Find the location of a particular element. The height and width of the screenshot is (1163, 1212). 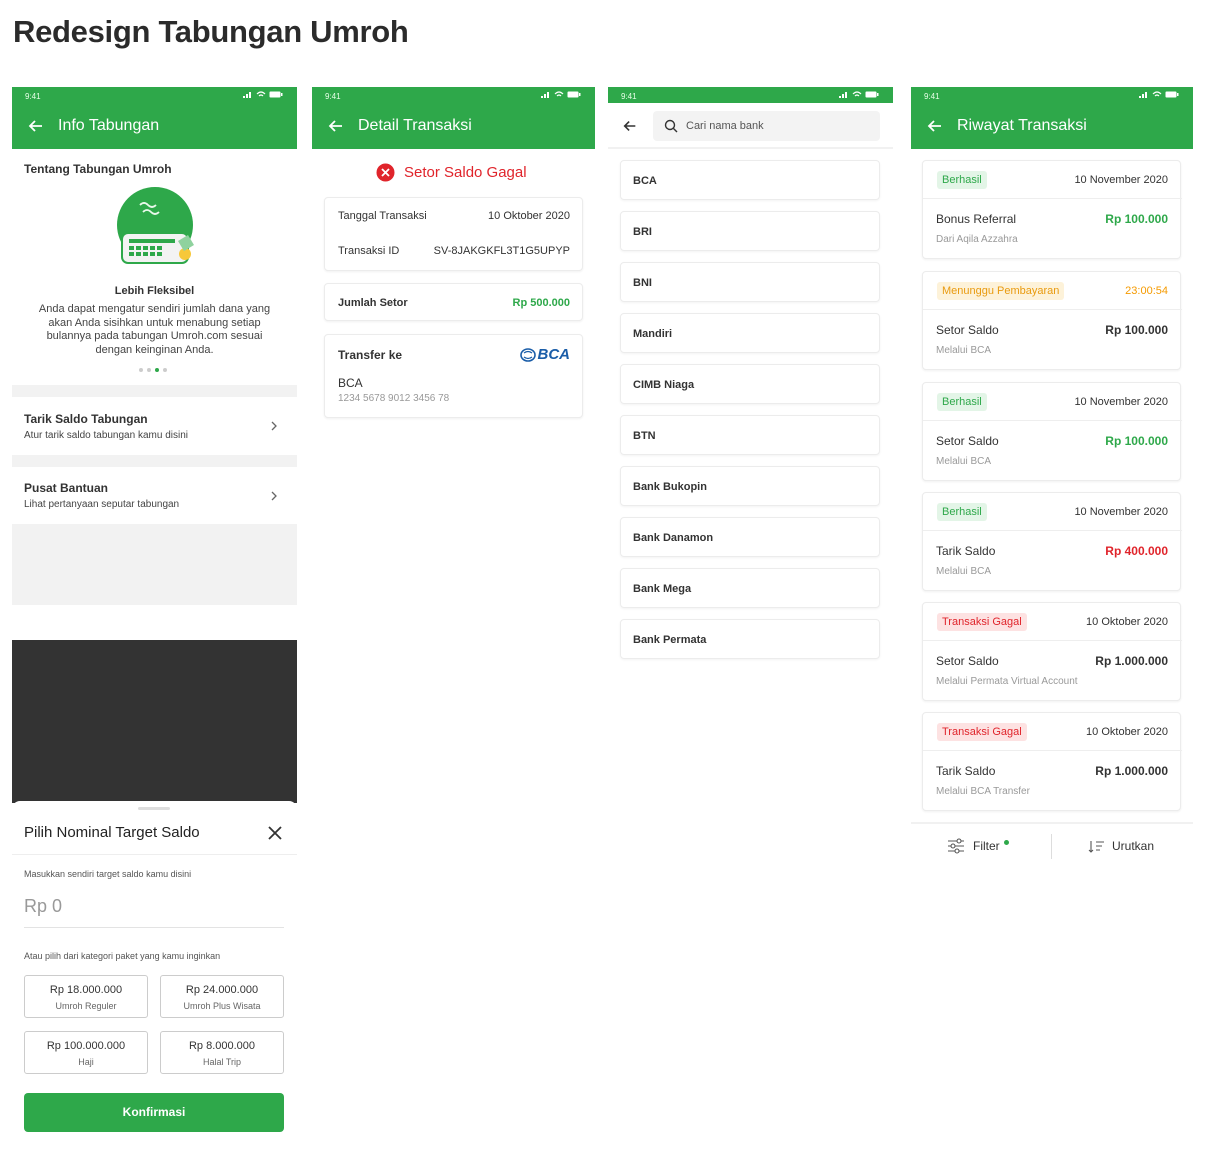

close-icon is located at coordinates (275, 833).